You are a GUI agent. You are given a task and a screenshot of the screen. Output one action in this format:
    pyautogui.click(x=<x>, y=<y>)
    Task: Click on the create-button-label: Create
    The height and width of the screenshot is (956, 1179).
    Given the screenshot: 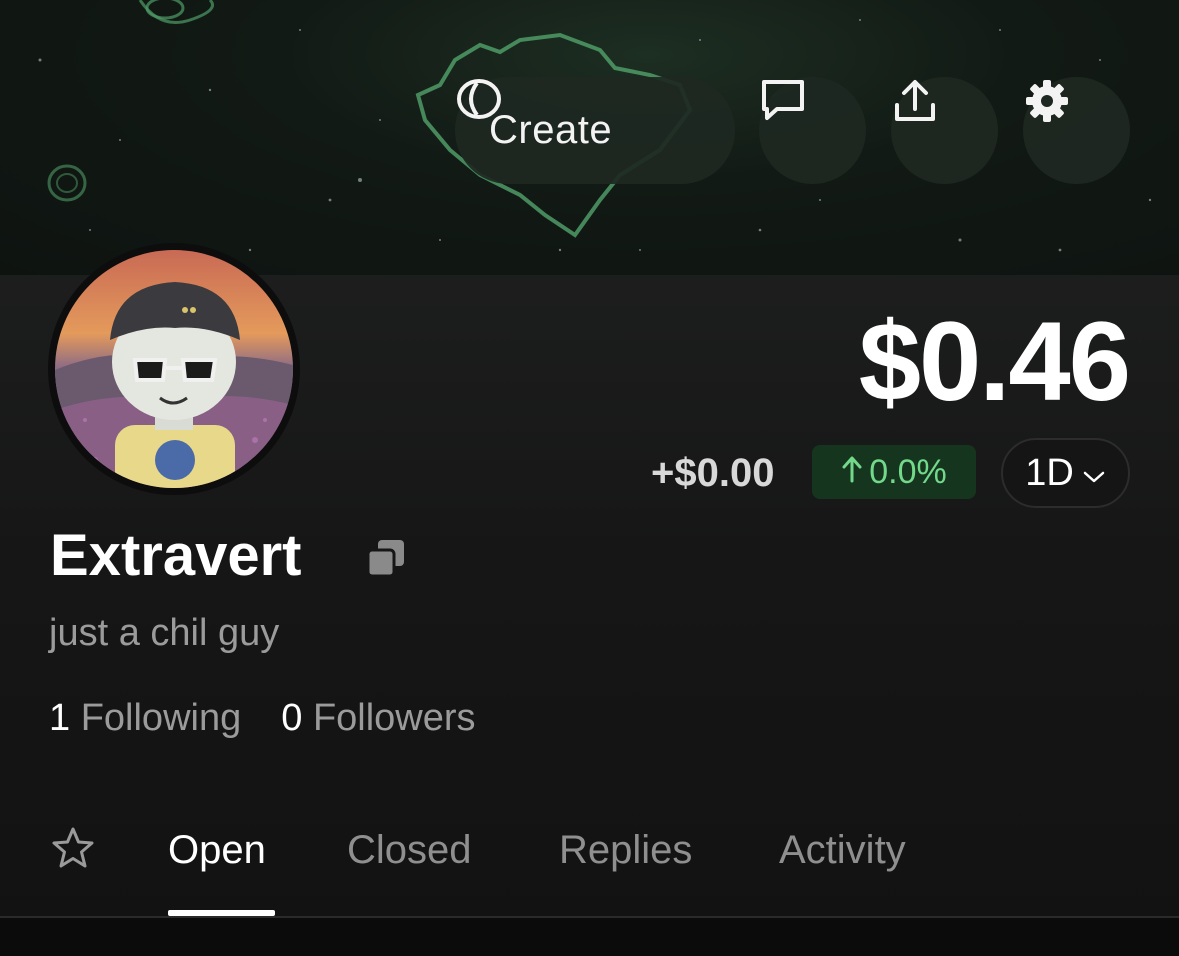 What is the action you would take?
    pyautogui.click(x=551, y=130)
    